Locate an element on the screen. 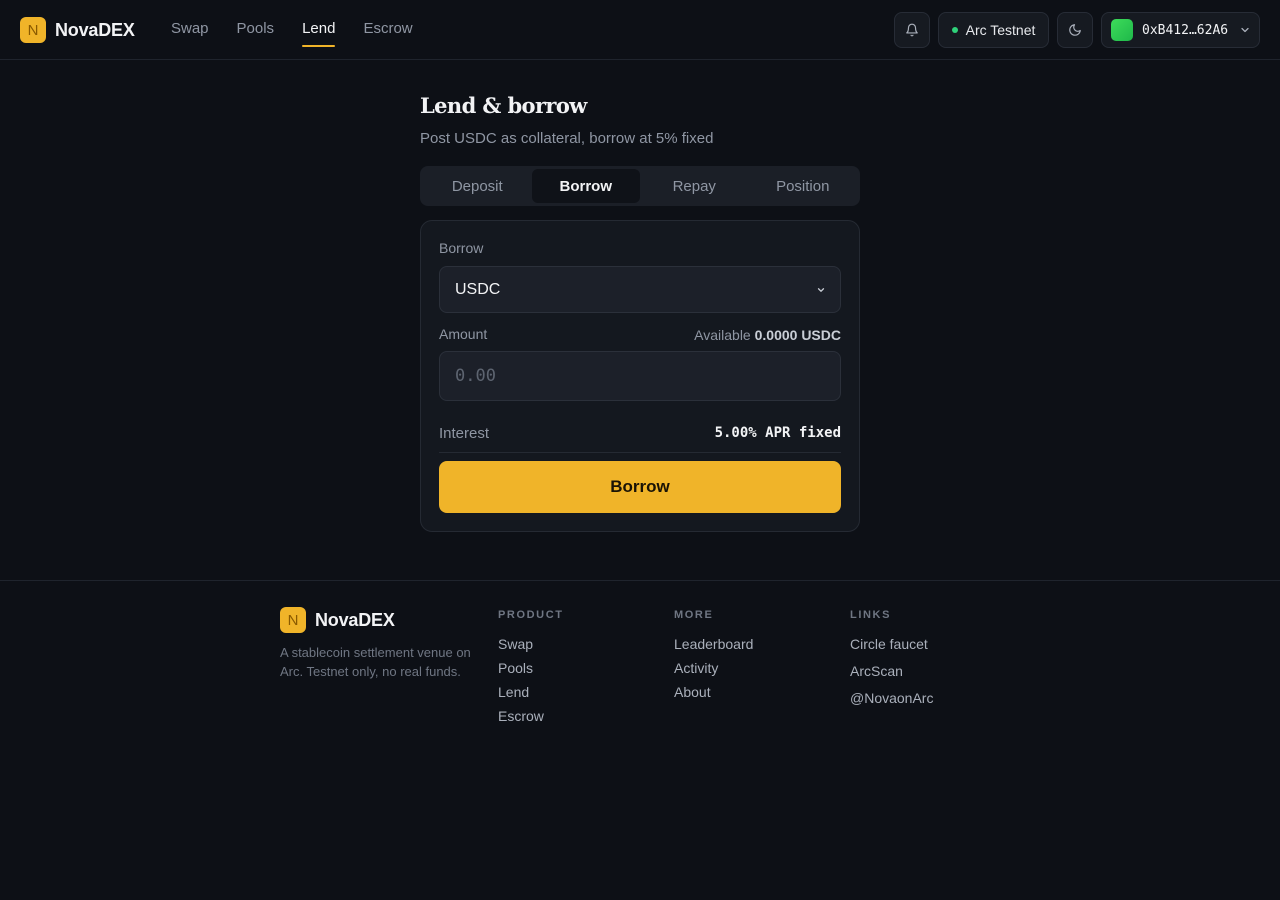 This screenshot has height=900, width=1280. footer-link-pools: Pools is located at coordinates (531, 668).